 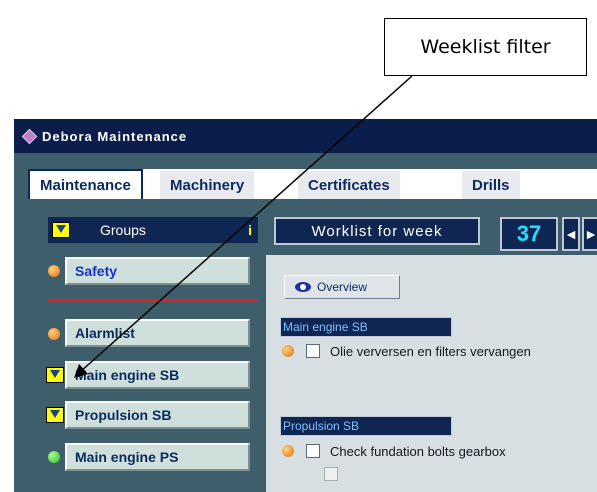 I want to click on app-logo-icon, so click(x=29, y=136).